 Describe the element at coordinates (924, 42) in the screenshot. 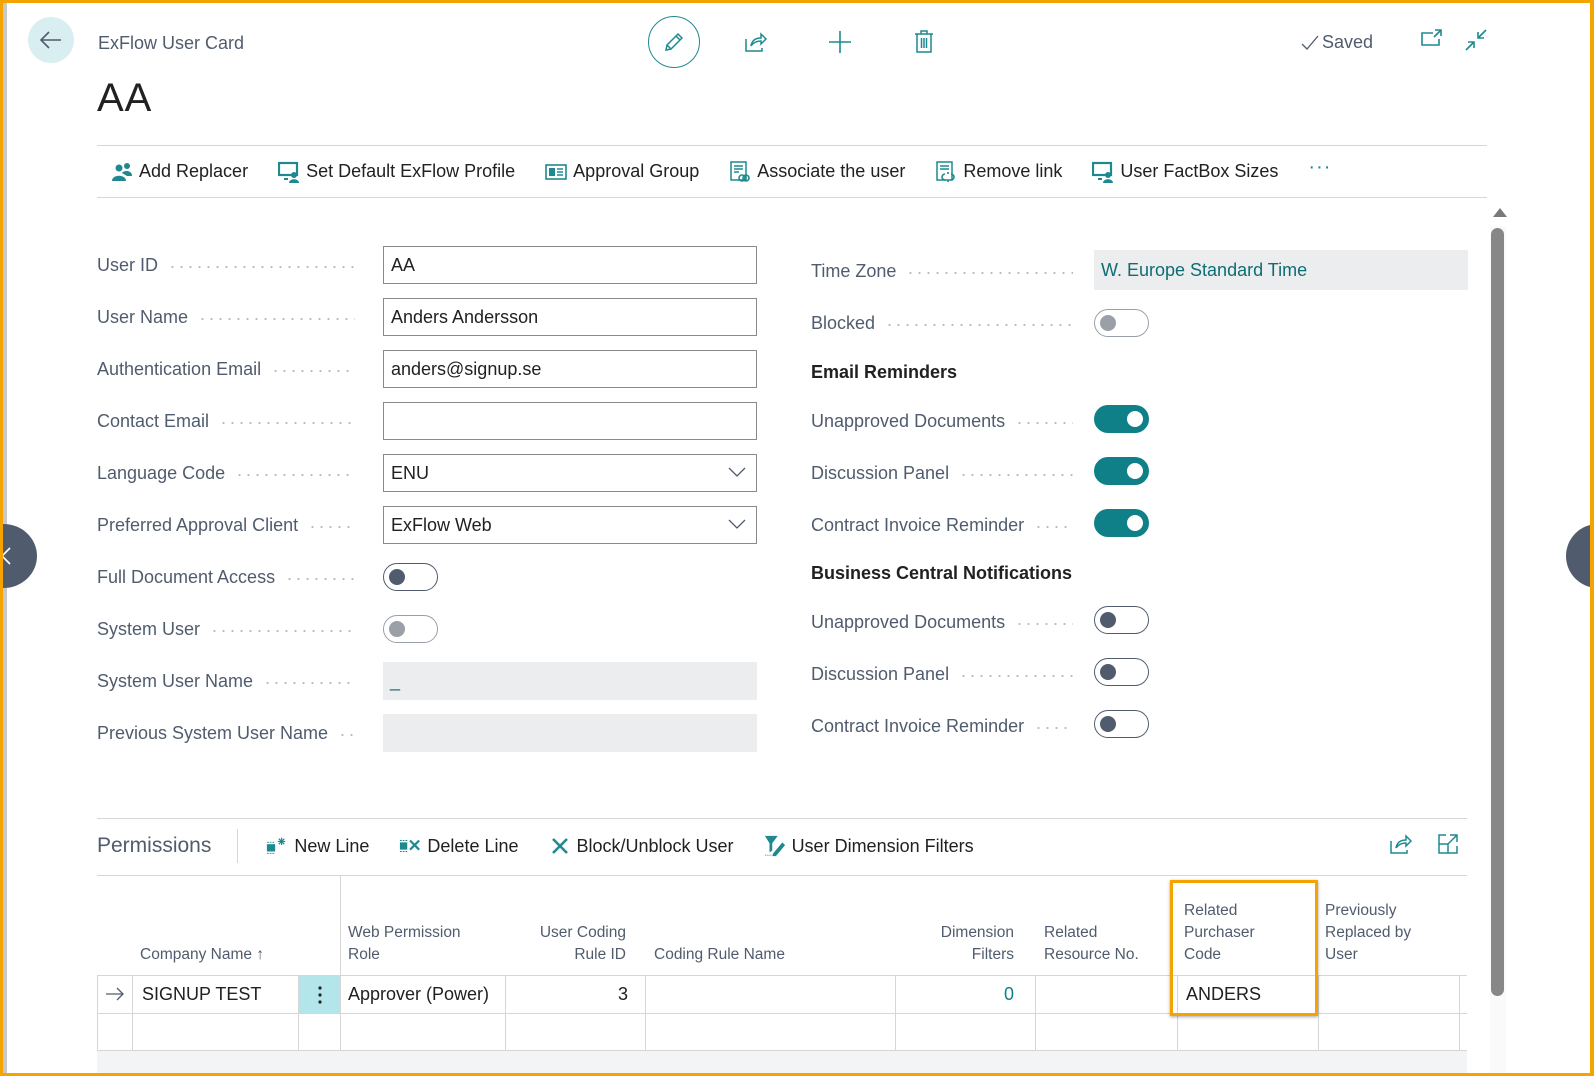

I see `delete-button` at that location.